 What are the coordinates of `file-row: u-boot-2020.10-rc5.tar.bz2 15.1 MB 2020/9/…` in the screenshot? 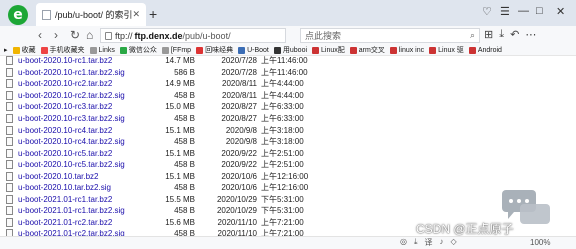 It's located at (288, 153).